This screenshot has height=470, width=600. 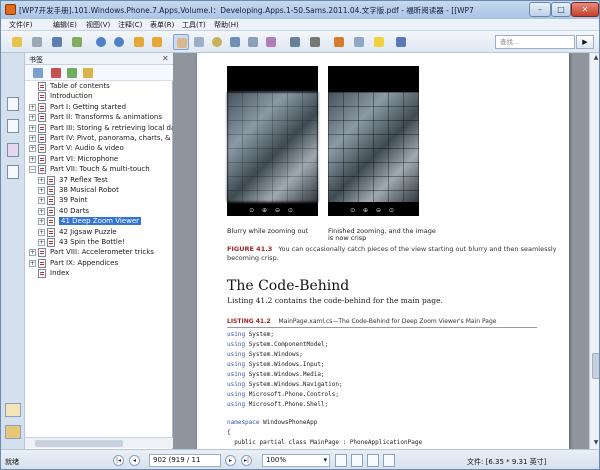 I want to click on hscroll-thumb, so click(x=79, y=443).